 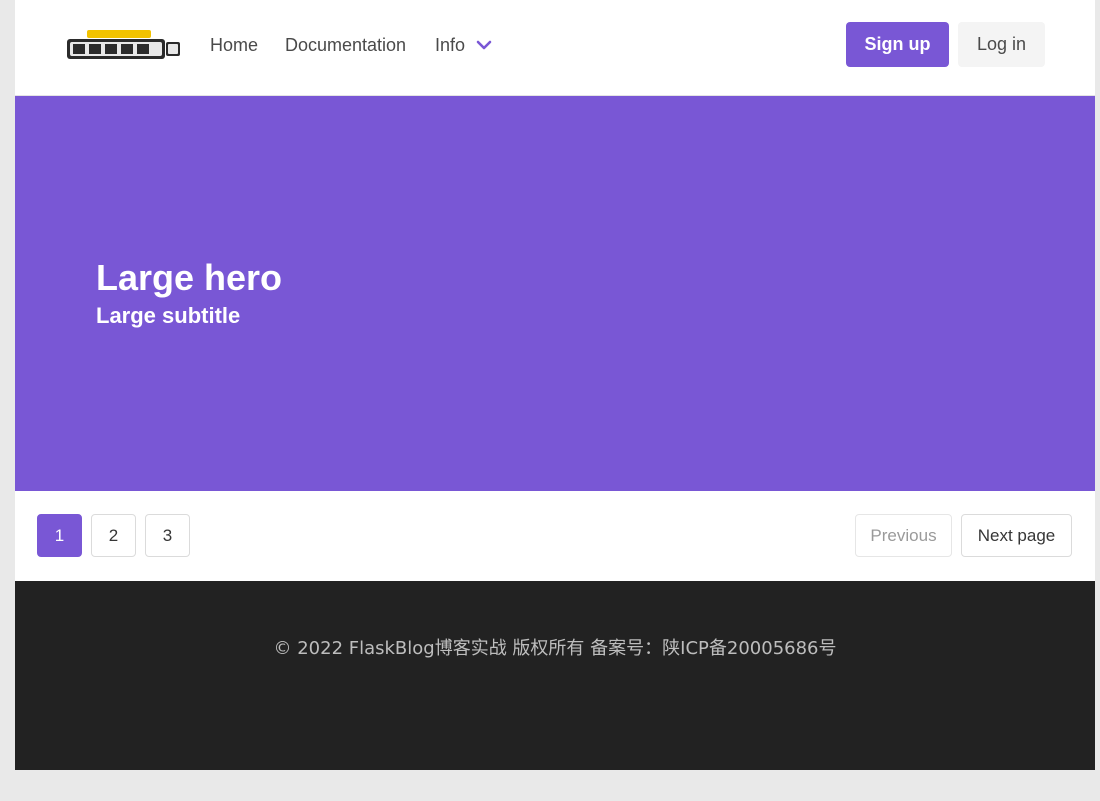 I want to click on next-page-button: Next page, so click(x=1016, y=535).